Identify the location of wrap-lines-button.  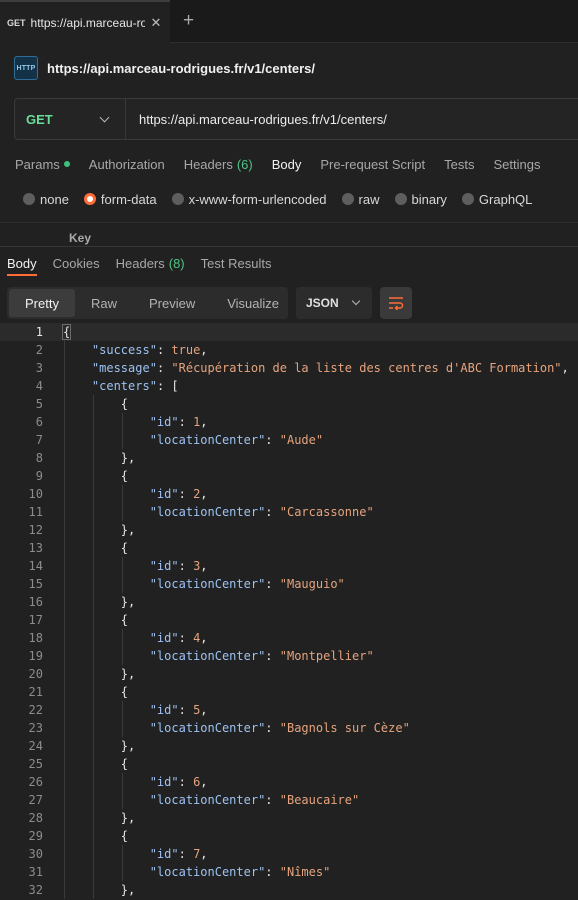
(396, 303).